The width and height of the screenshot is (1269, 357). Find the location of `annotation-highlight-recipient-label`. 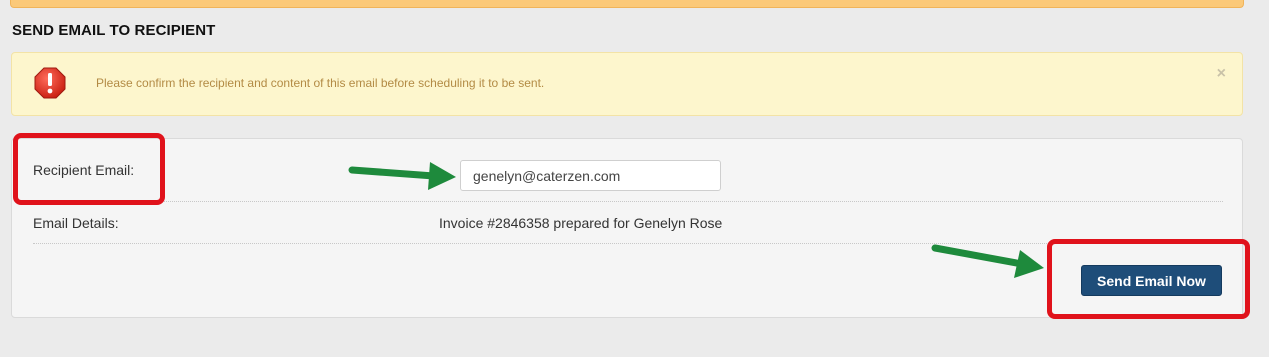

annotation-highlight-recipient-label is located at coordinates (89, 169).